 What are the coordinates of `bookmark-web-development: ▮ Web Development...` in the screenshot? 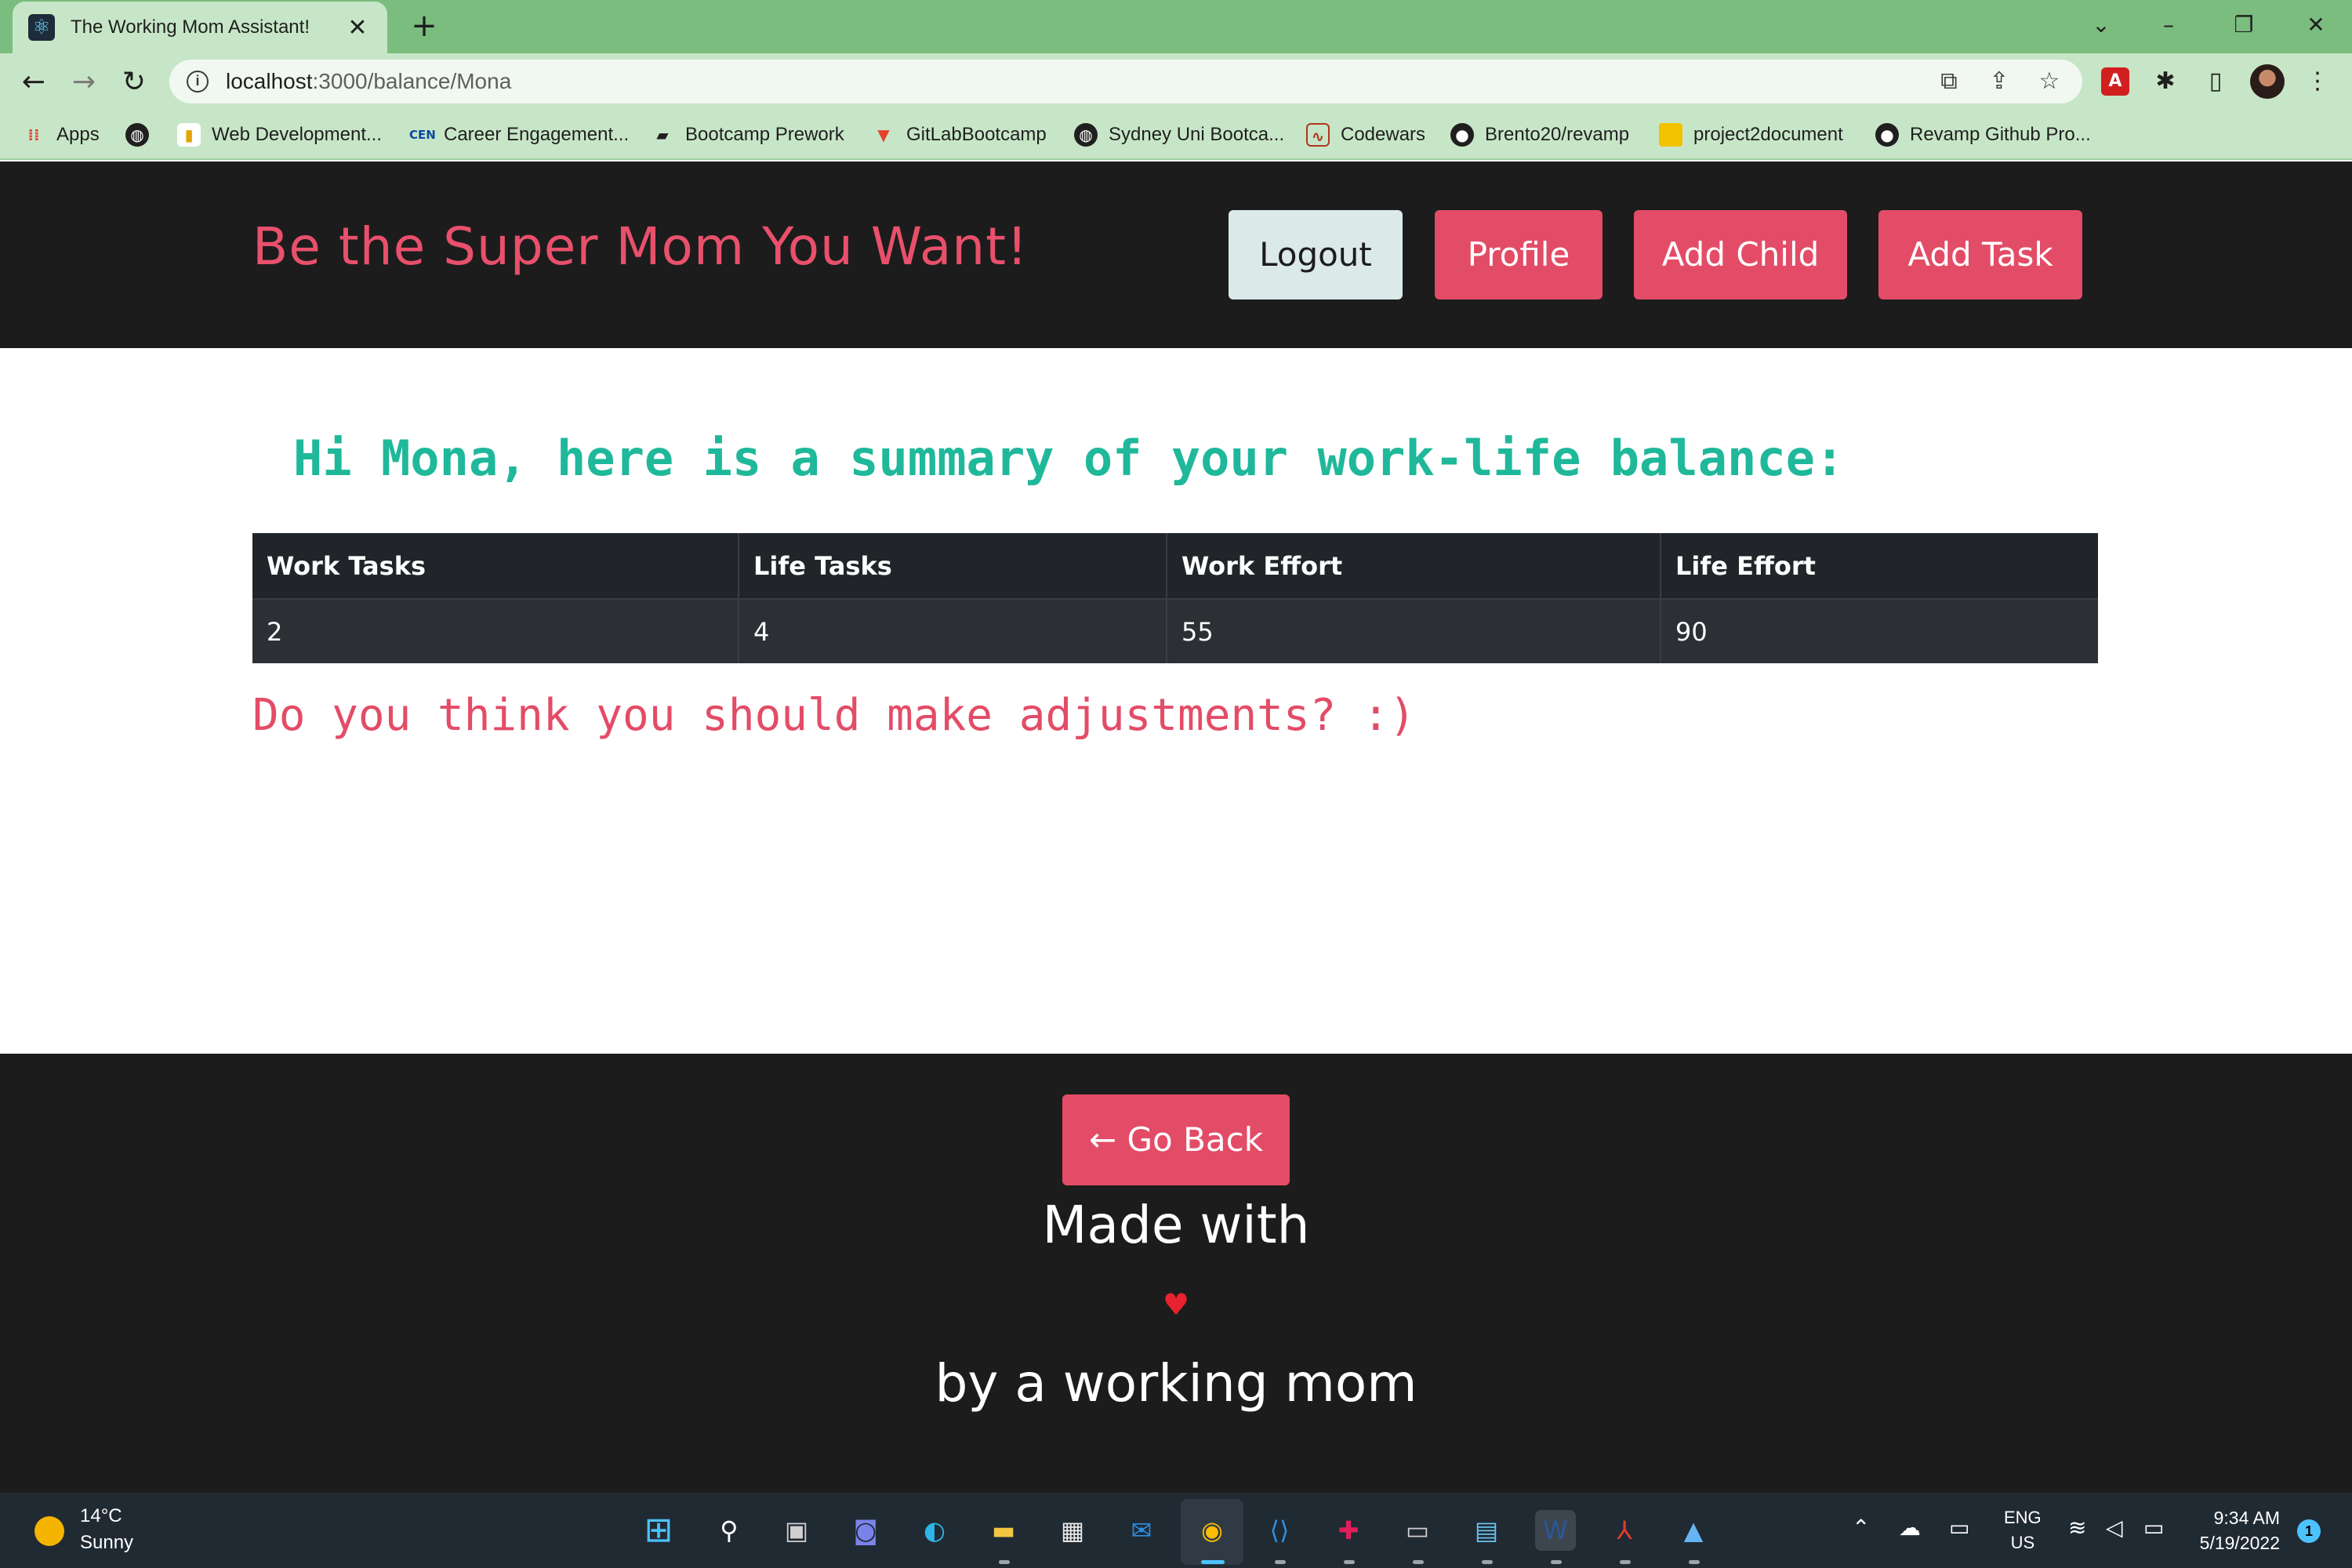 It's located at (279, 135).